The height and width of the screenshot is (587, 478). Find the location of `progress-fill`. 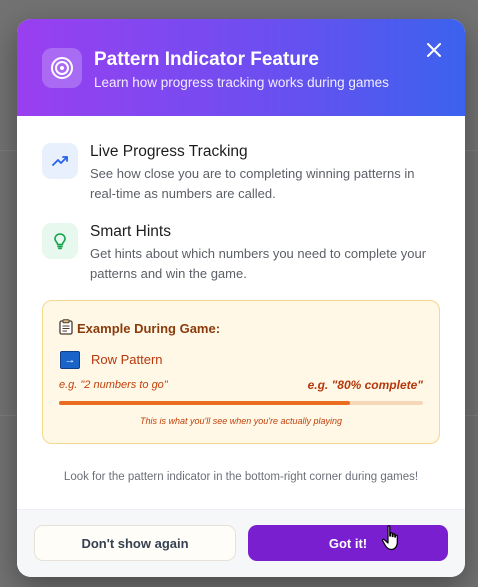

progress-fill is located at coordinates (205, 403).